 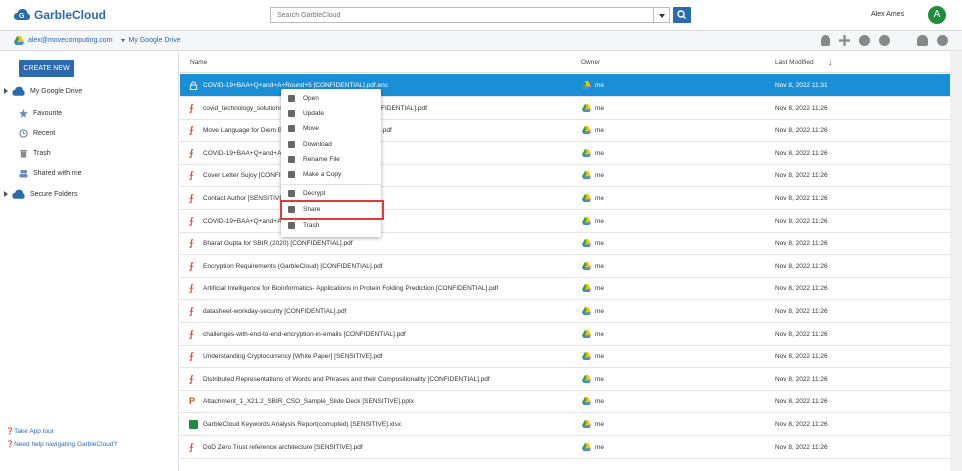 What do you see at coordinates (922, 40) in the screenshot?
I see `add-user-icon` at bounding box center [922, 40].